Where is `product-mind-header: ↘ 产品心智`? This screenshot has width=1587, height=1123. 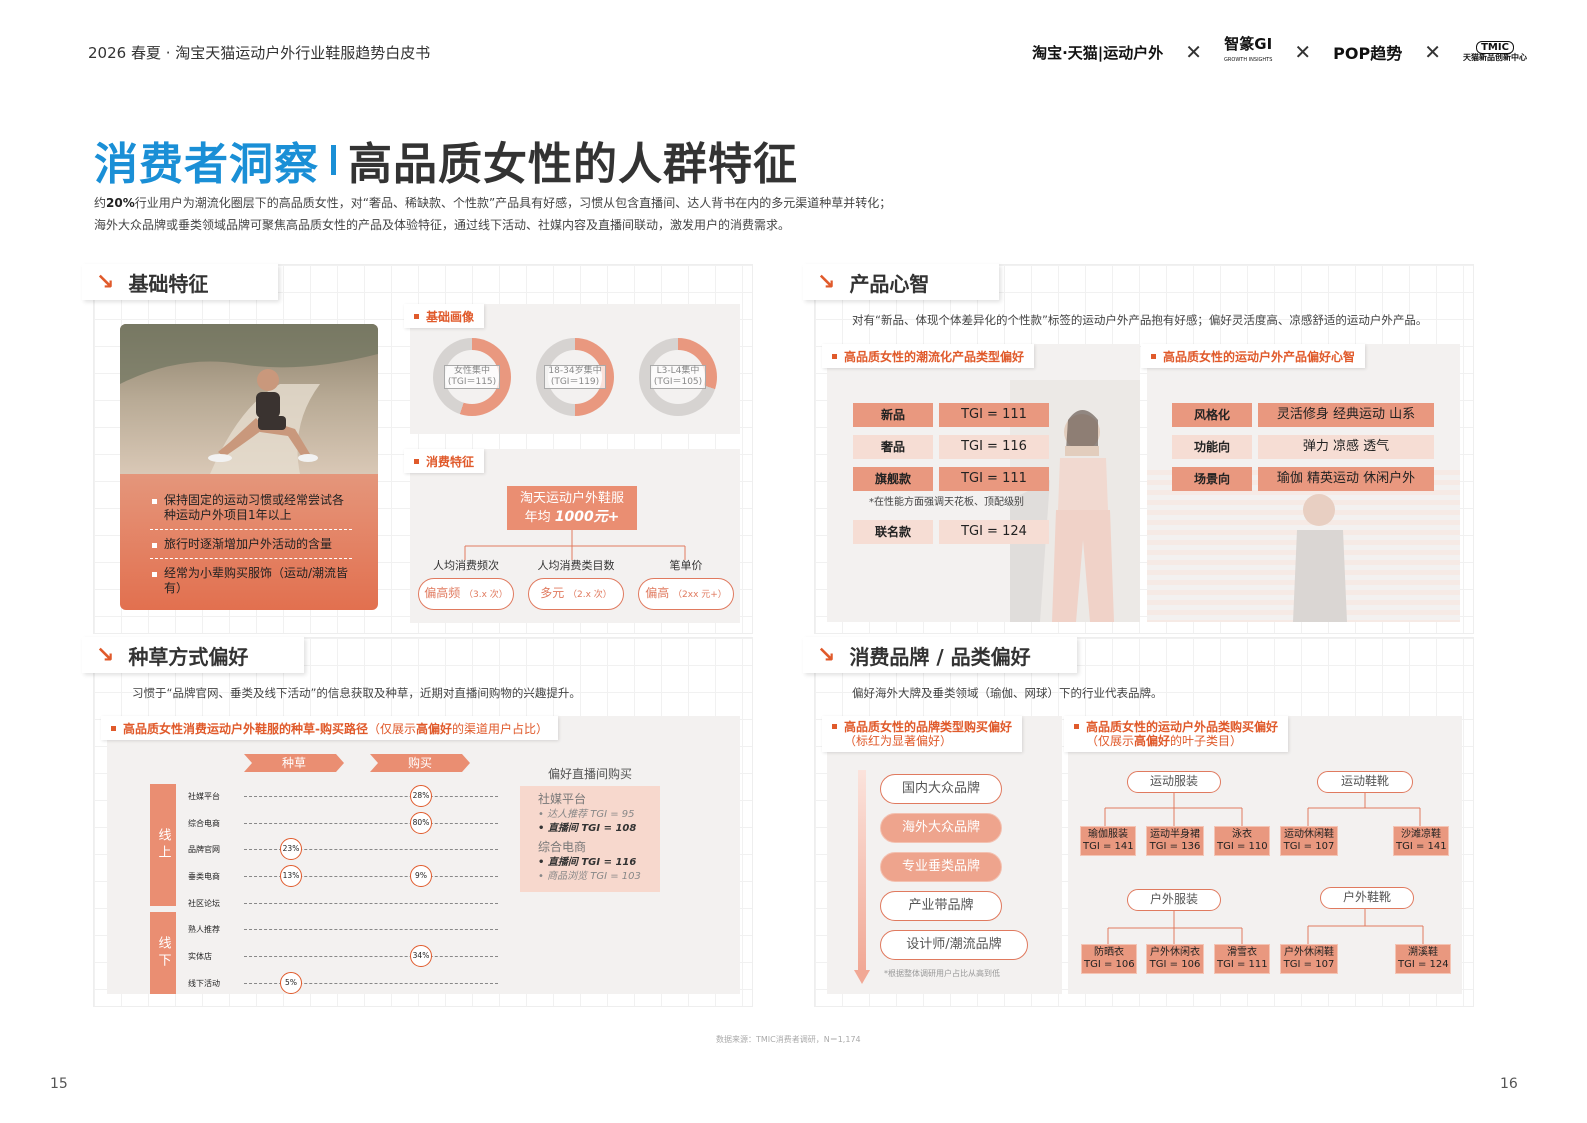 product-mind-header: ↘ 产品心智 is located at coordinates (901, 282).